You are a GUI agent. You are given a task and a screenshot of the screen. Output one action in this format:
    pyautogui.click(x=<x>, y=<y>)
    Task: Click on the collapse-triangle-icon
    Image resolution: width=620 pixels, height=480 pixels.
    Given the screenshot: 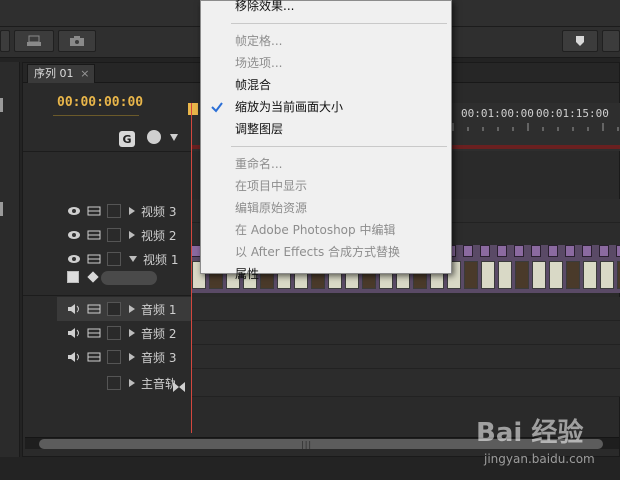 What is the action you would take?
    pyautogui.click(x=133, y=259)
    